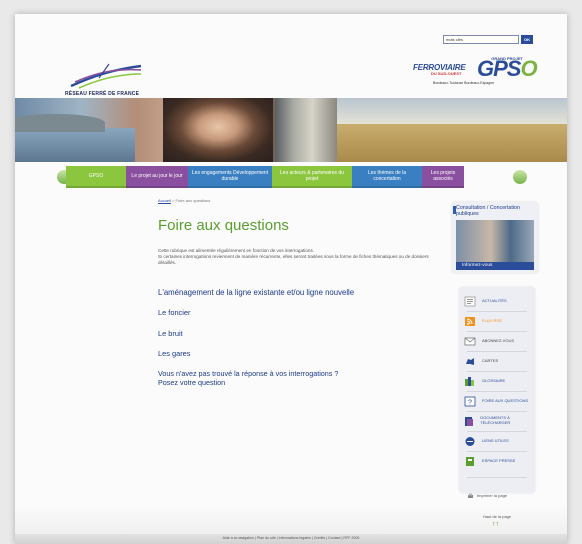 The image size is (582, 544). What do you see at coordinates (464, 83) in the screenshot?
I see `gpso-tagline: Bordeaux-Toulouse Bordeaux-Espagne` at bounding box center [464, 83].